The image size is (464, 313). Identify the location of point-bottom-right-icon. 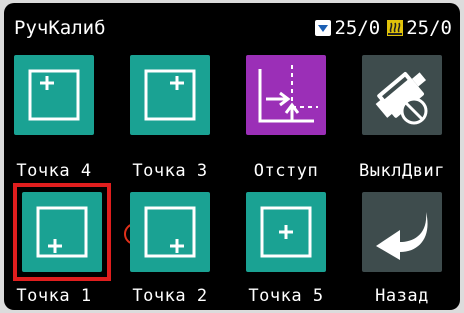
(170, 232).